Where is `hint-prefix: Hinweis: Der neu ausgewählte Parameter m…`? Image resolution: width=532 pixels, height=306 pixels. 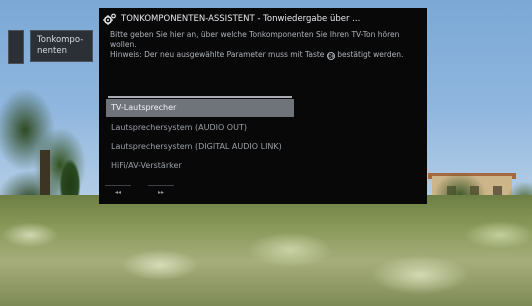 hint-prefix: Hinweis: Der neu ausgewählte Parameter m… is located at coordinates (217, 54).